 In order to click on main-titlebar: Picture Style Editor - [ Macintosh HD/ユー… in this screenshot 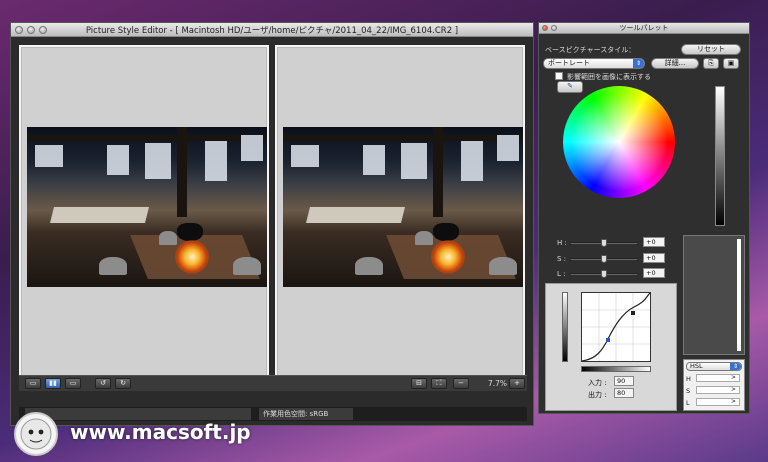, I will do `click(272, 30)`.